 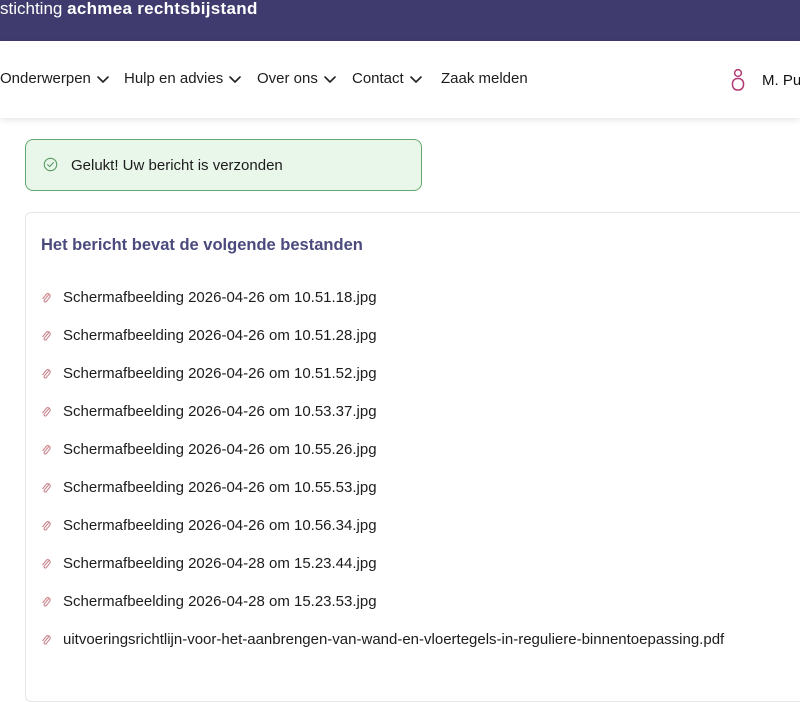 I want to click on brand-prefix: stichting, so click(x=31, y=9).